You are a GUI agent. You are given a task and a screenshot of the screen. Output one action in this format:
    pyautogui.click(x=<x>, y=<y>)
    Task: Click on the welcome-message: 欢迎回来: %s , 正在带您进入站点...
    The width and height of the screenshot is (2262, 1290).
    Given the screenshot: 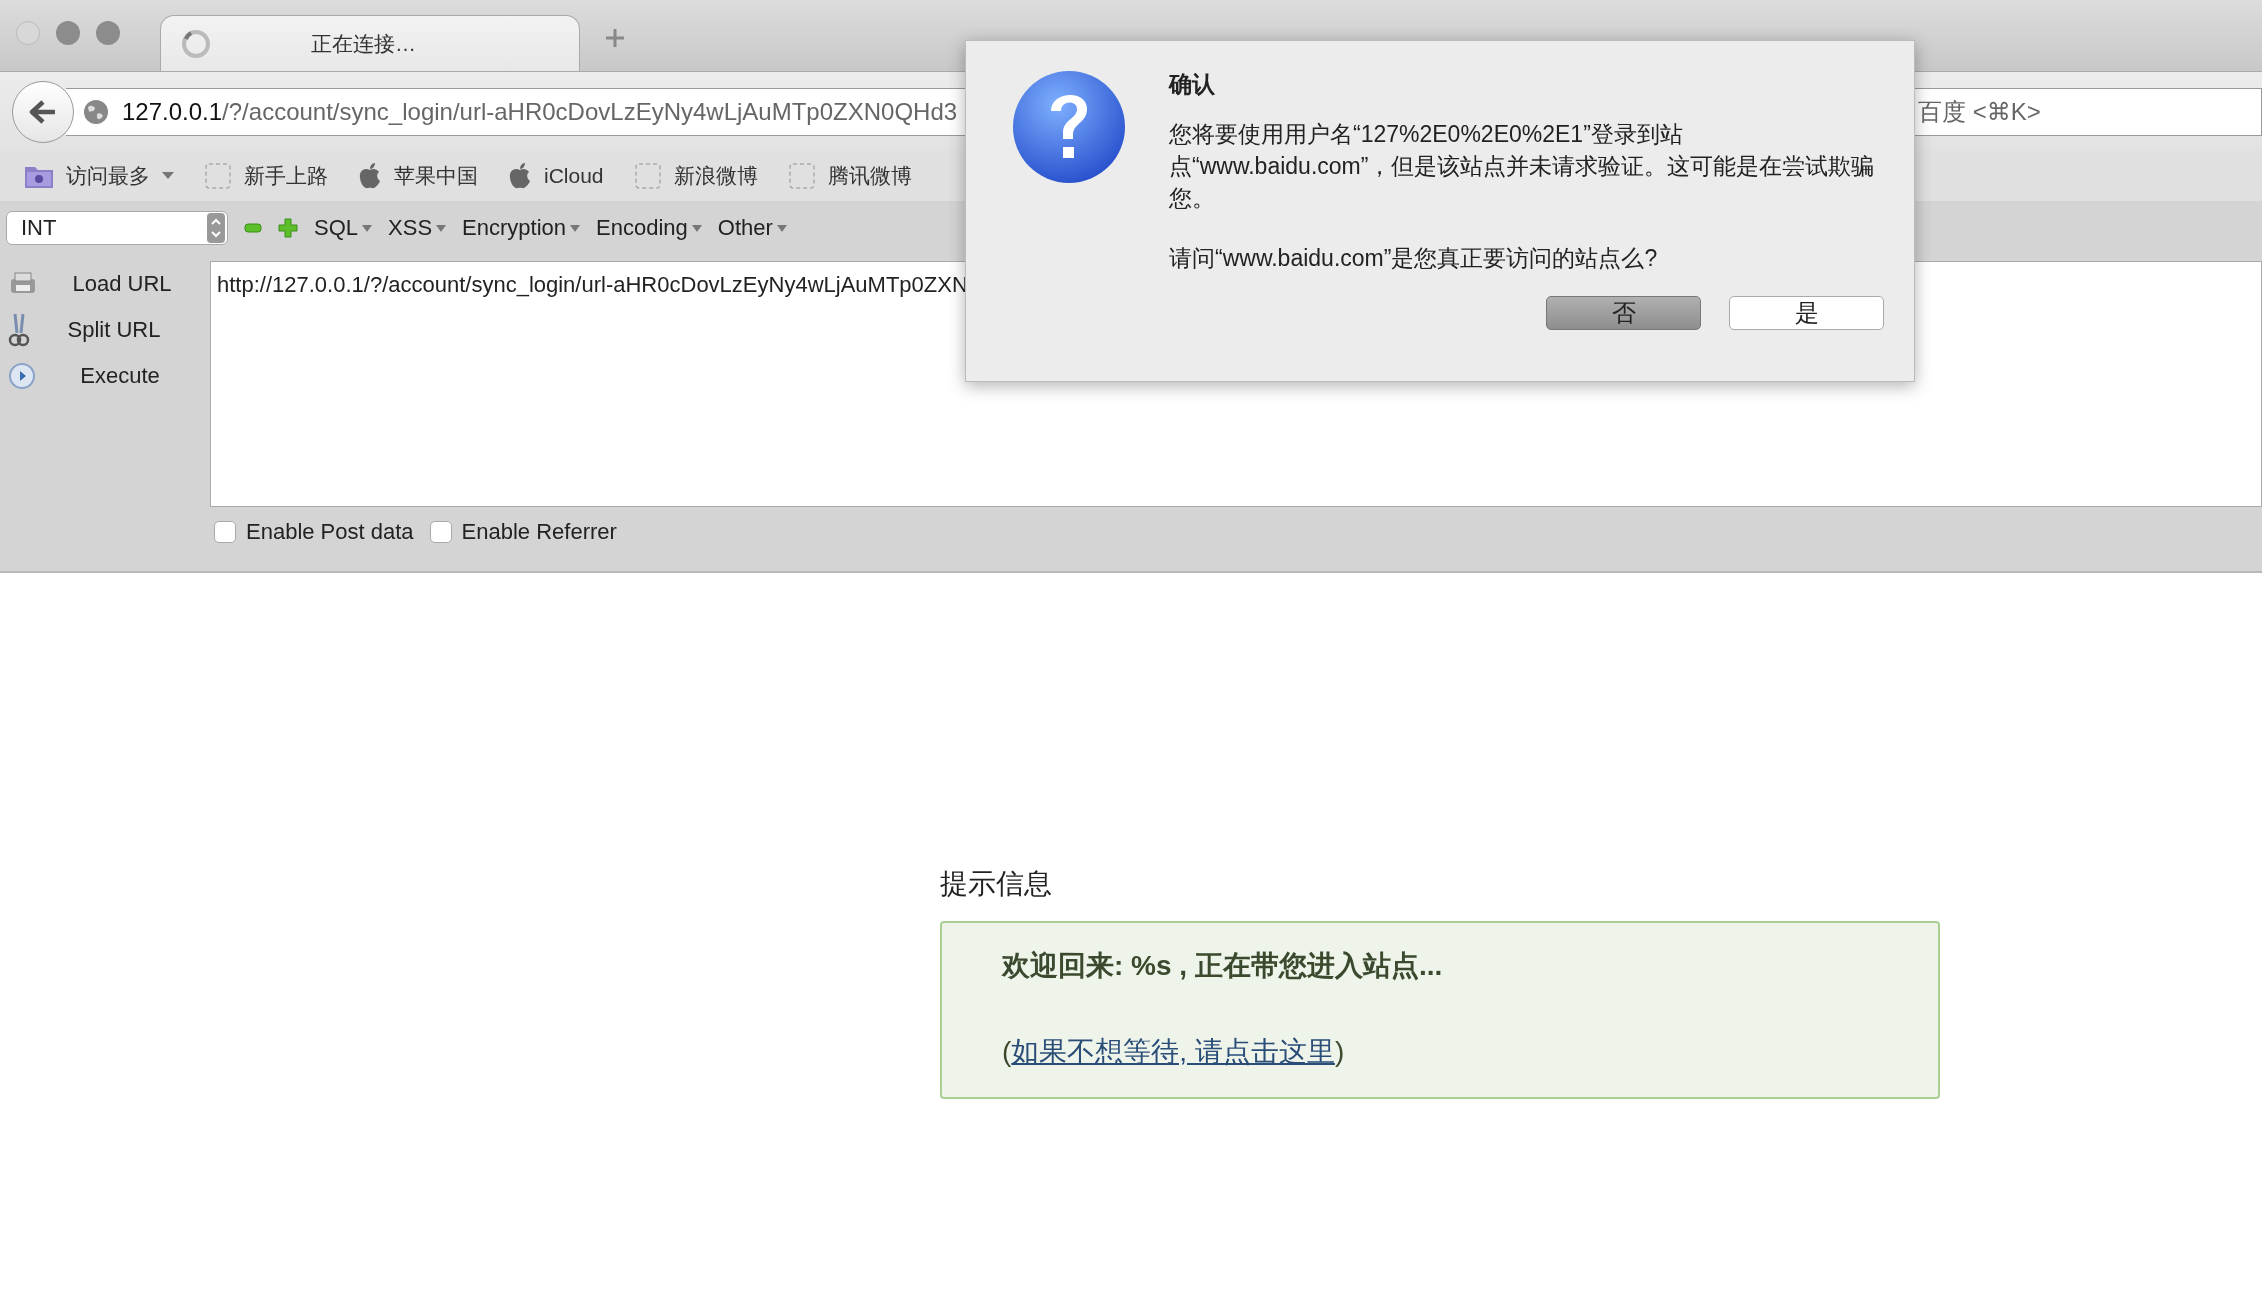 What is the action you would take?
    pyautogui.click(x=1222, y=966)
    